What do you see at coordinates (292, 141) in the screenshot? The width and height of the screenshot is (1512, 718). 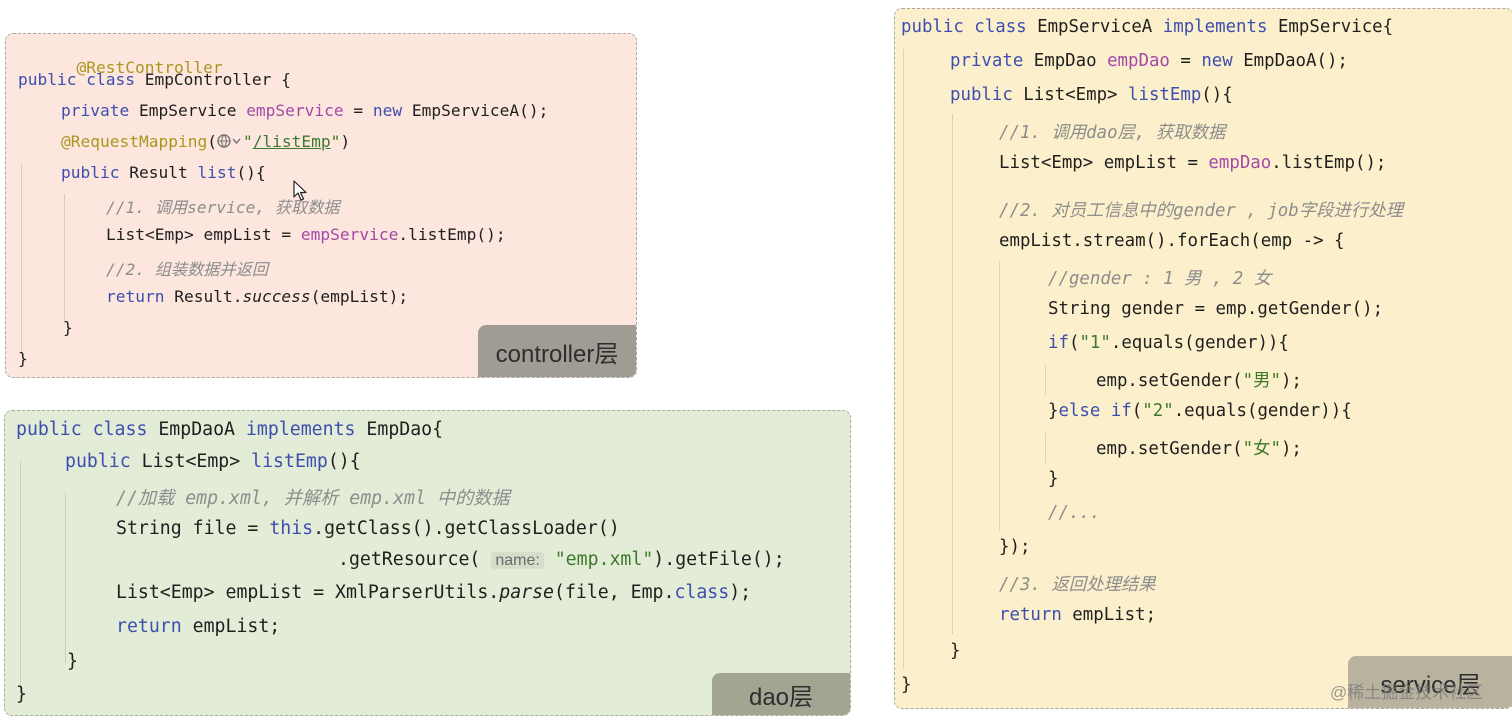 I see `url-path-link: /listEmp` at bounding box center [292, 141].